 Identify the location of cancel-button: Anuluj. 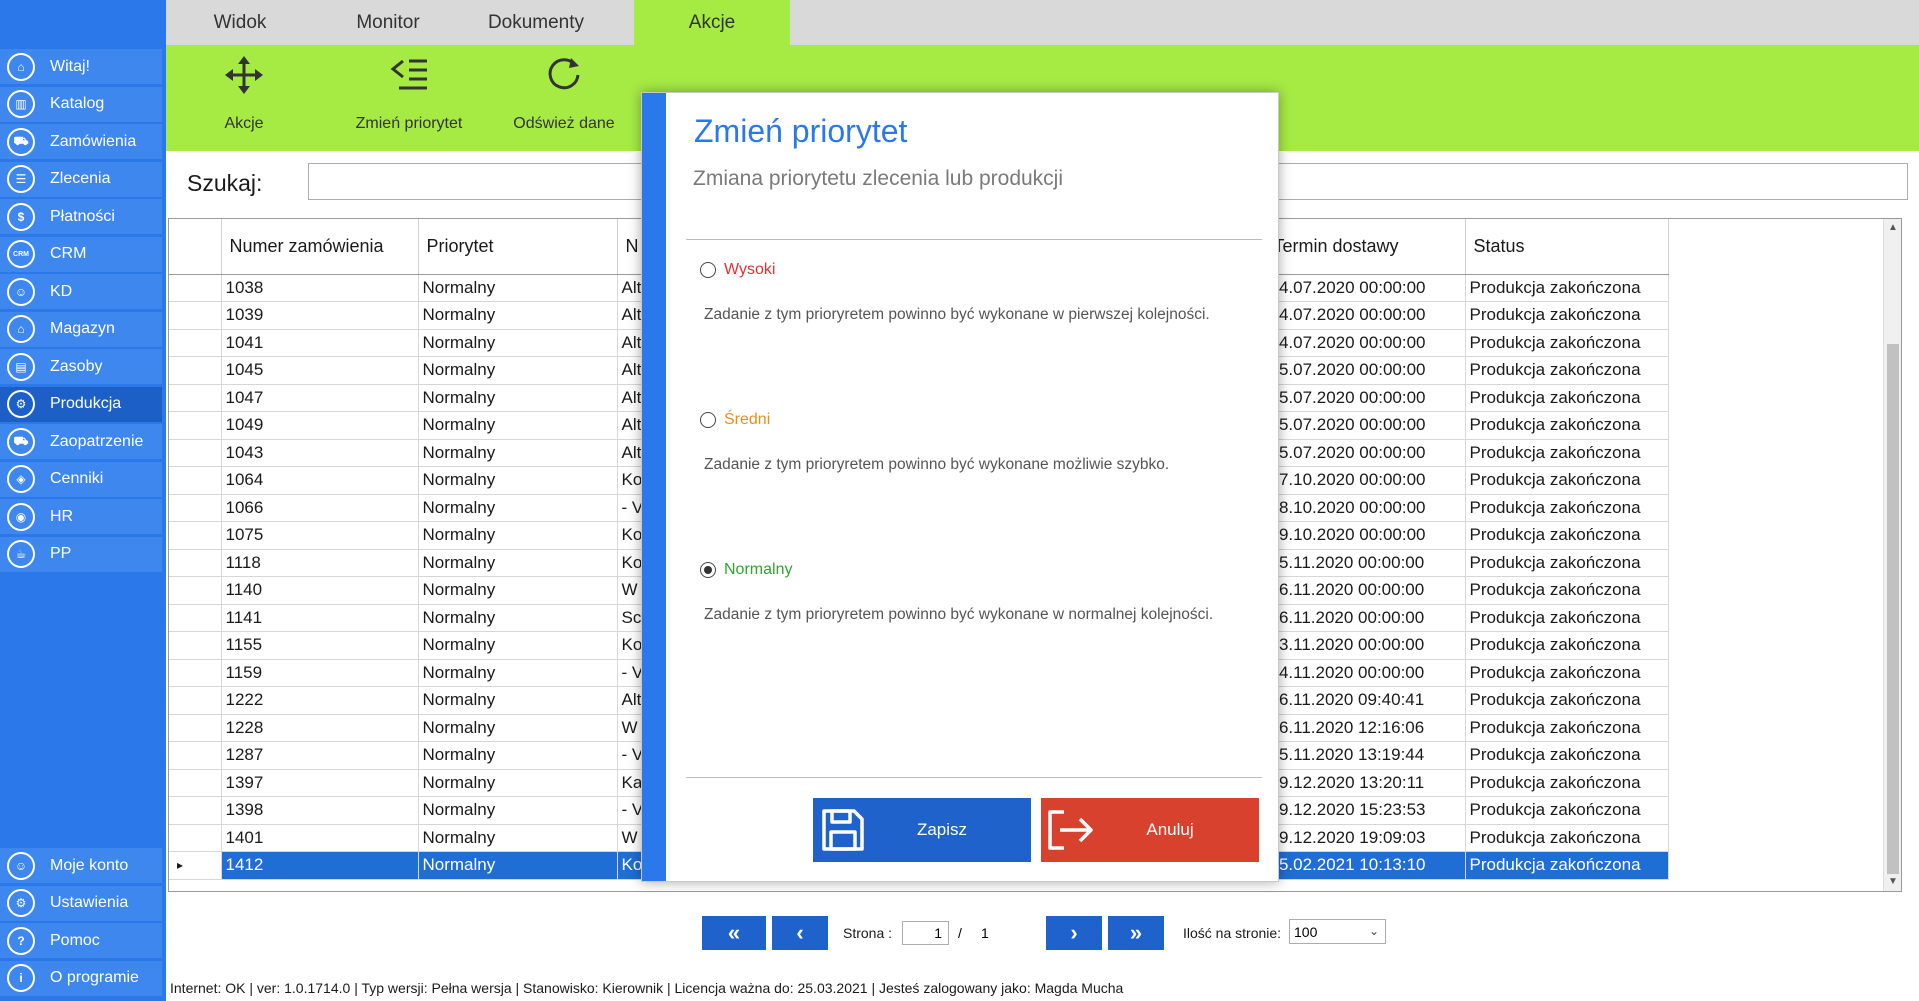
(1150, 830).